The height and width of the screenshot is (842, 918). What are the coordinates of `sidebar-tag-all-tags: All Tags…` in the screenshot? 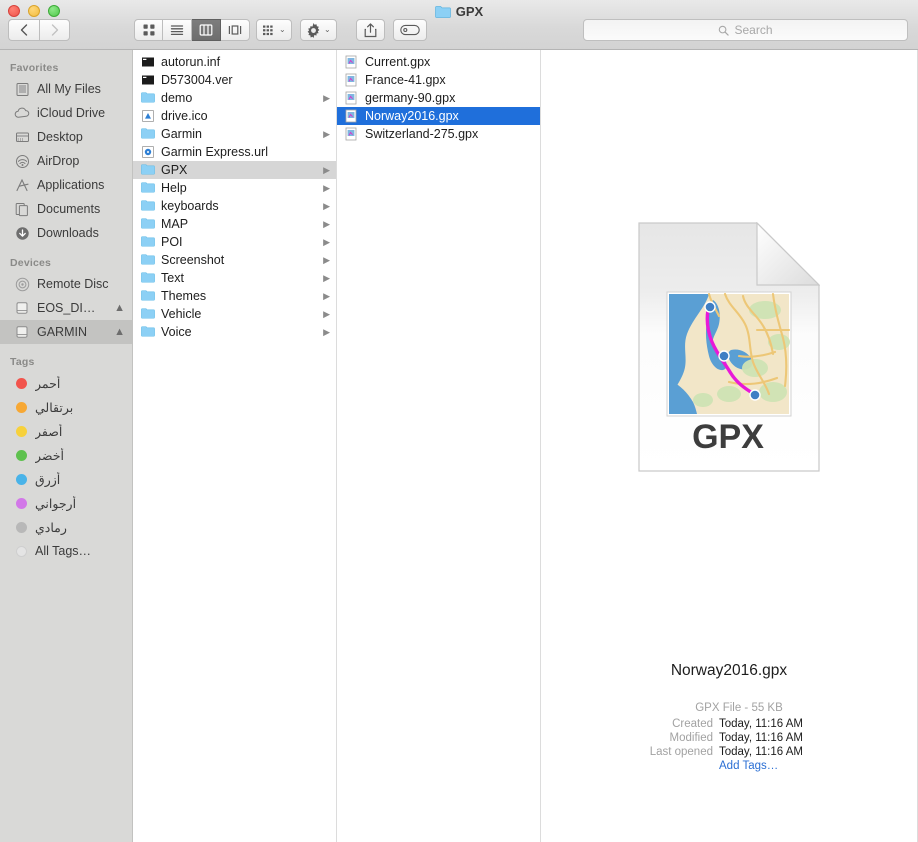 It's located at (66, 551).